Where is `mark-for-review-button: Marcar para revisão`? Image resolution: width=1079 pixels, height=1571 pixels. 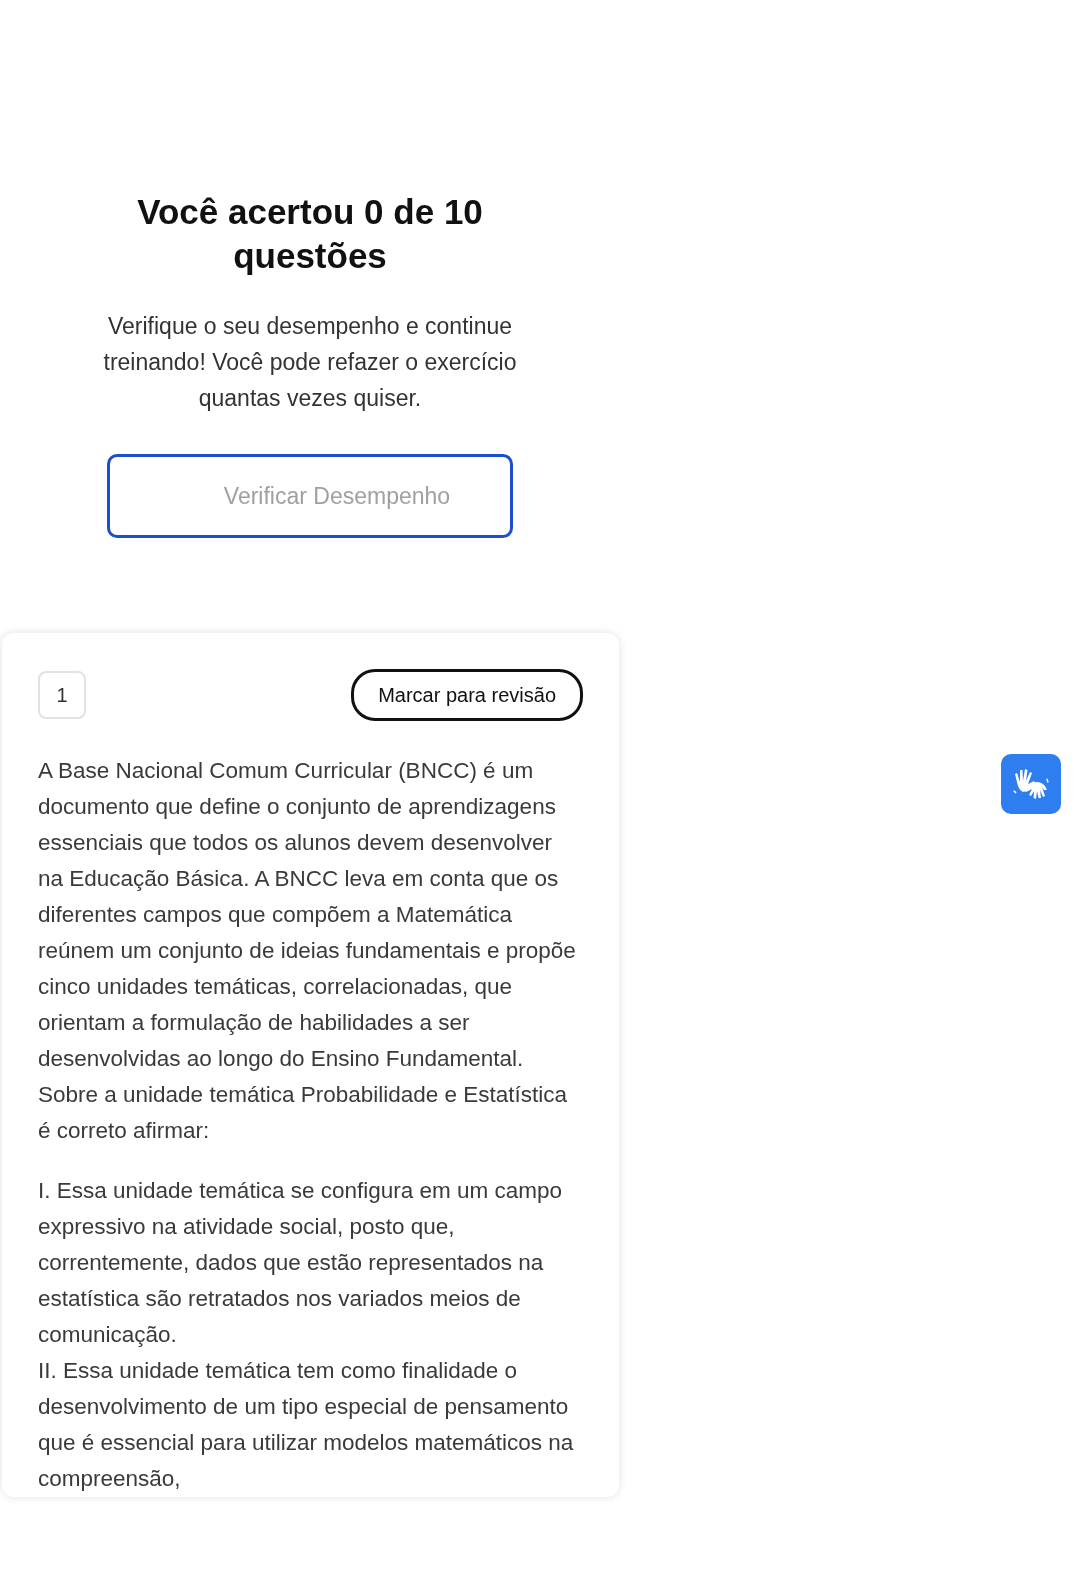
mark-for-review-button: Marcar para revisão is located at coordinates (467, 695).